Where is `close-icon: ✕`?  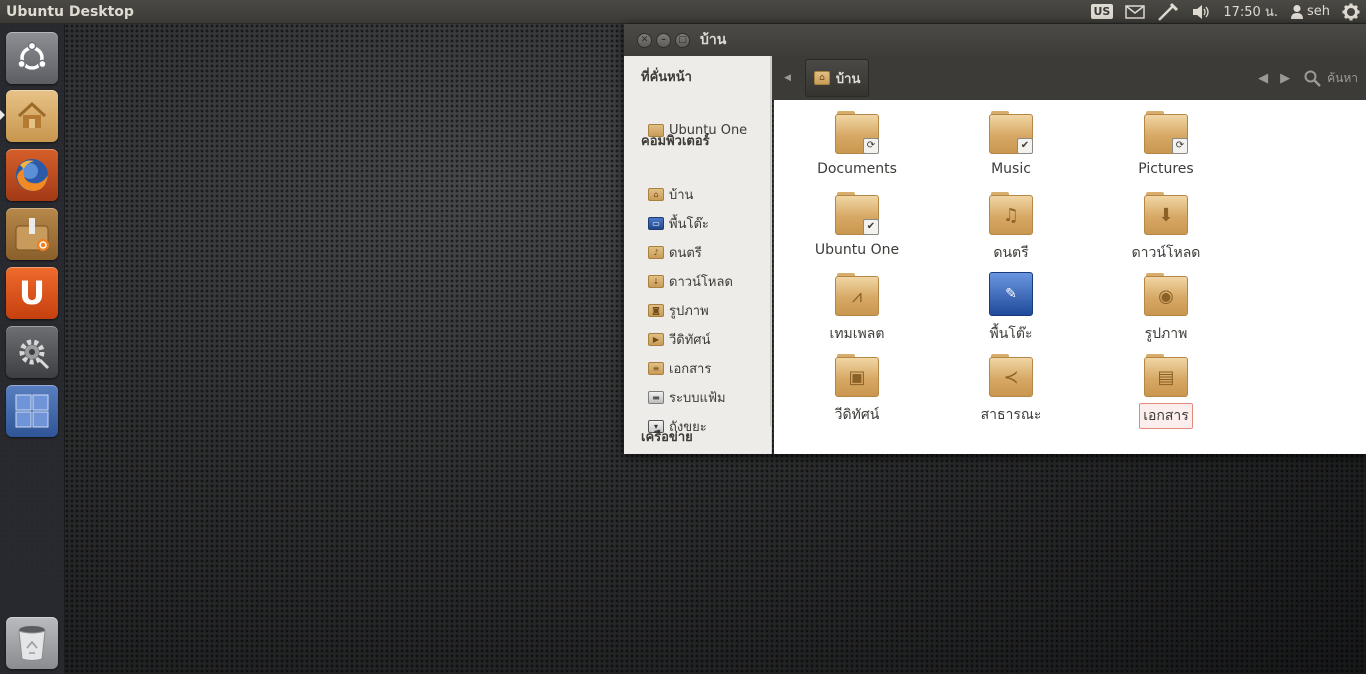
close-icon: ✕ is located at coordinates (644, 39).